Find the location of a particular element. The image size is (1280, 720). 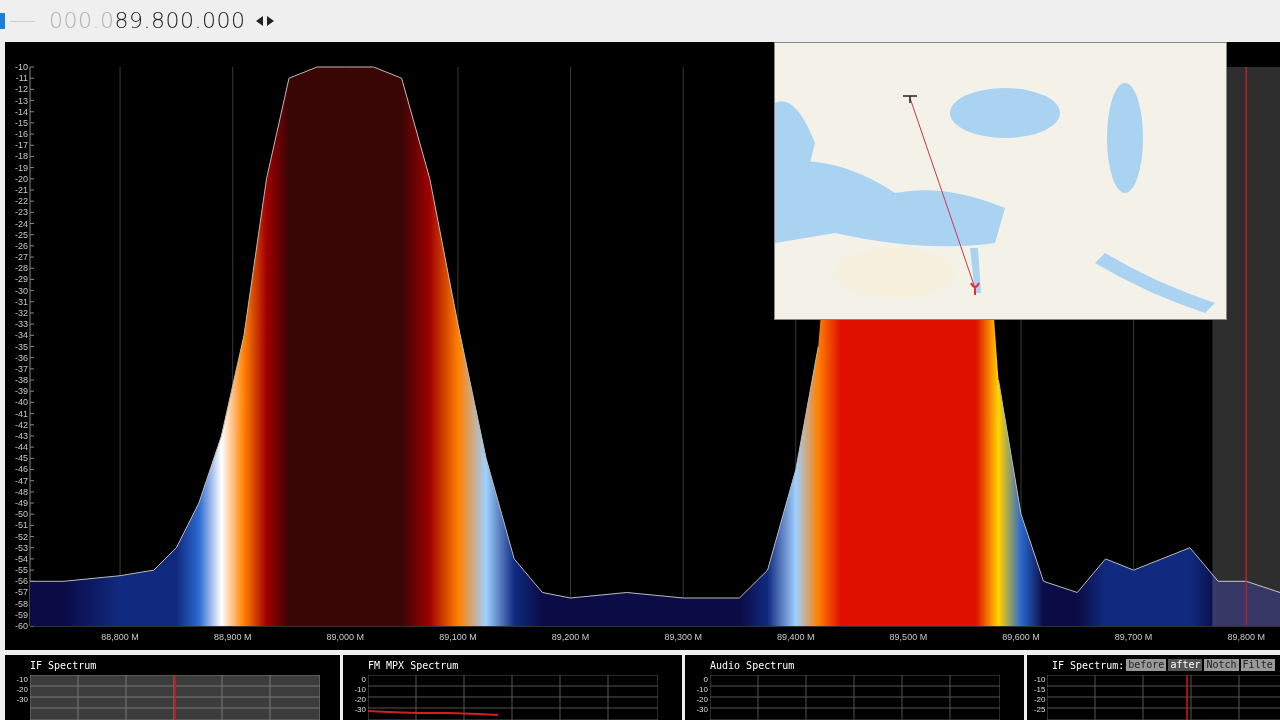

y-axis-label: -36 is located at coordinates (21, 357).